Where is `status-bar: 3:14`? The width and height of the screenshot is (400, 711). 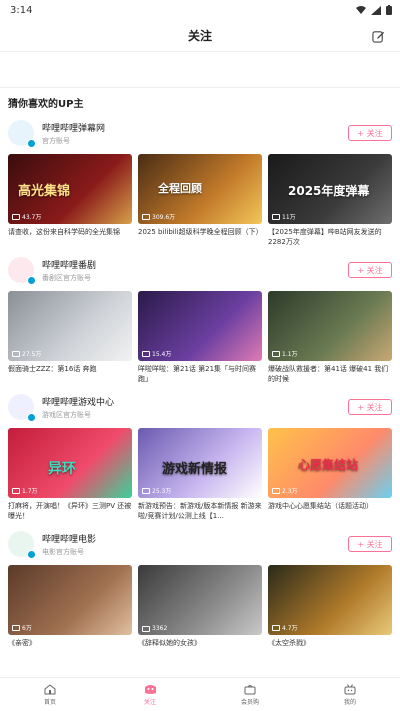 status-bar: 3:14 is located at coordinates (200, 10).